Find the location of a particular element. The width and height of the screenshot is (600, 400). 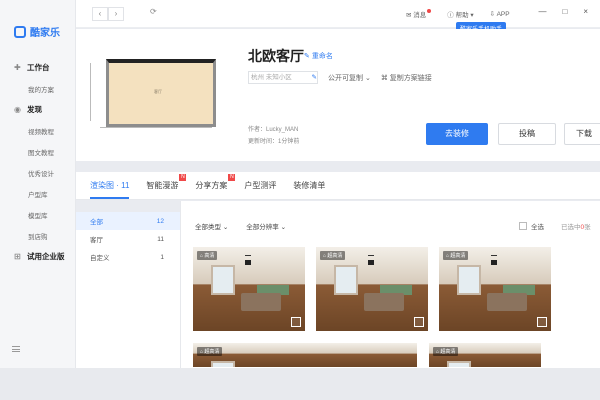

room-label: 客厅 is located at coordinates (158, 91).